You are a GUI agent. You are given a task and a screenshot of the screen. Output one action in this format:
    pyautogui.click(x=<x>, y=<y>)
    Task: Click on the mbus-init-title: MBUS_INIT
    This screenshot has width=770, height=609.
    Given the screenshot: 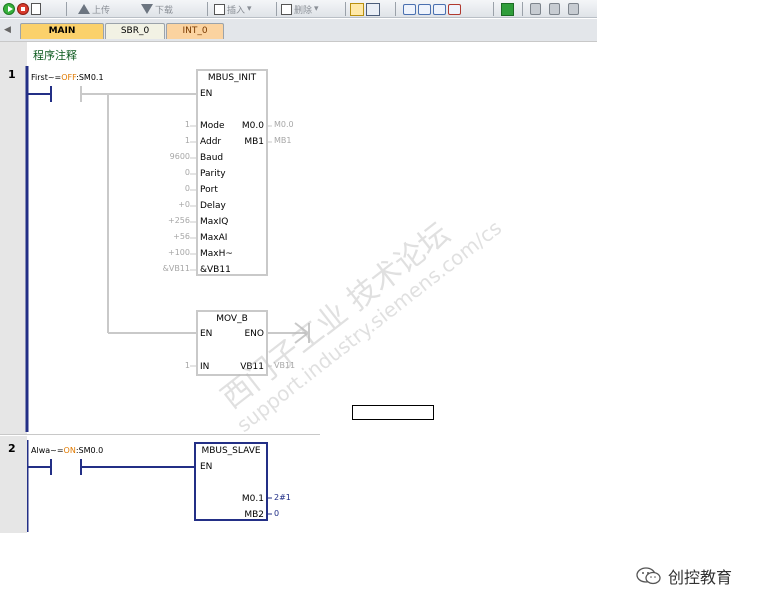 What is the action you would take?
    pyautogui.click(x=232, y=78)
    